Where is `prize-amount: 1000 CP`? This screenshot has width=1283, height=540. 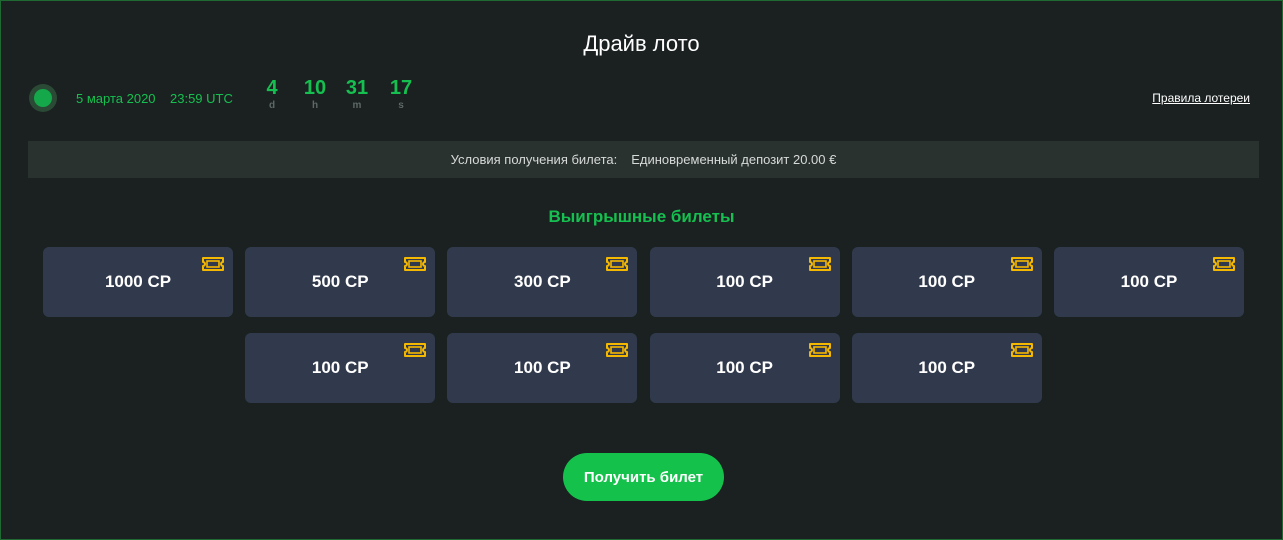 prize-amount: 1000 CP is located at coordinates (138, 281).